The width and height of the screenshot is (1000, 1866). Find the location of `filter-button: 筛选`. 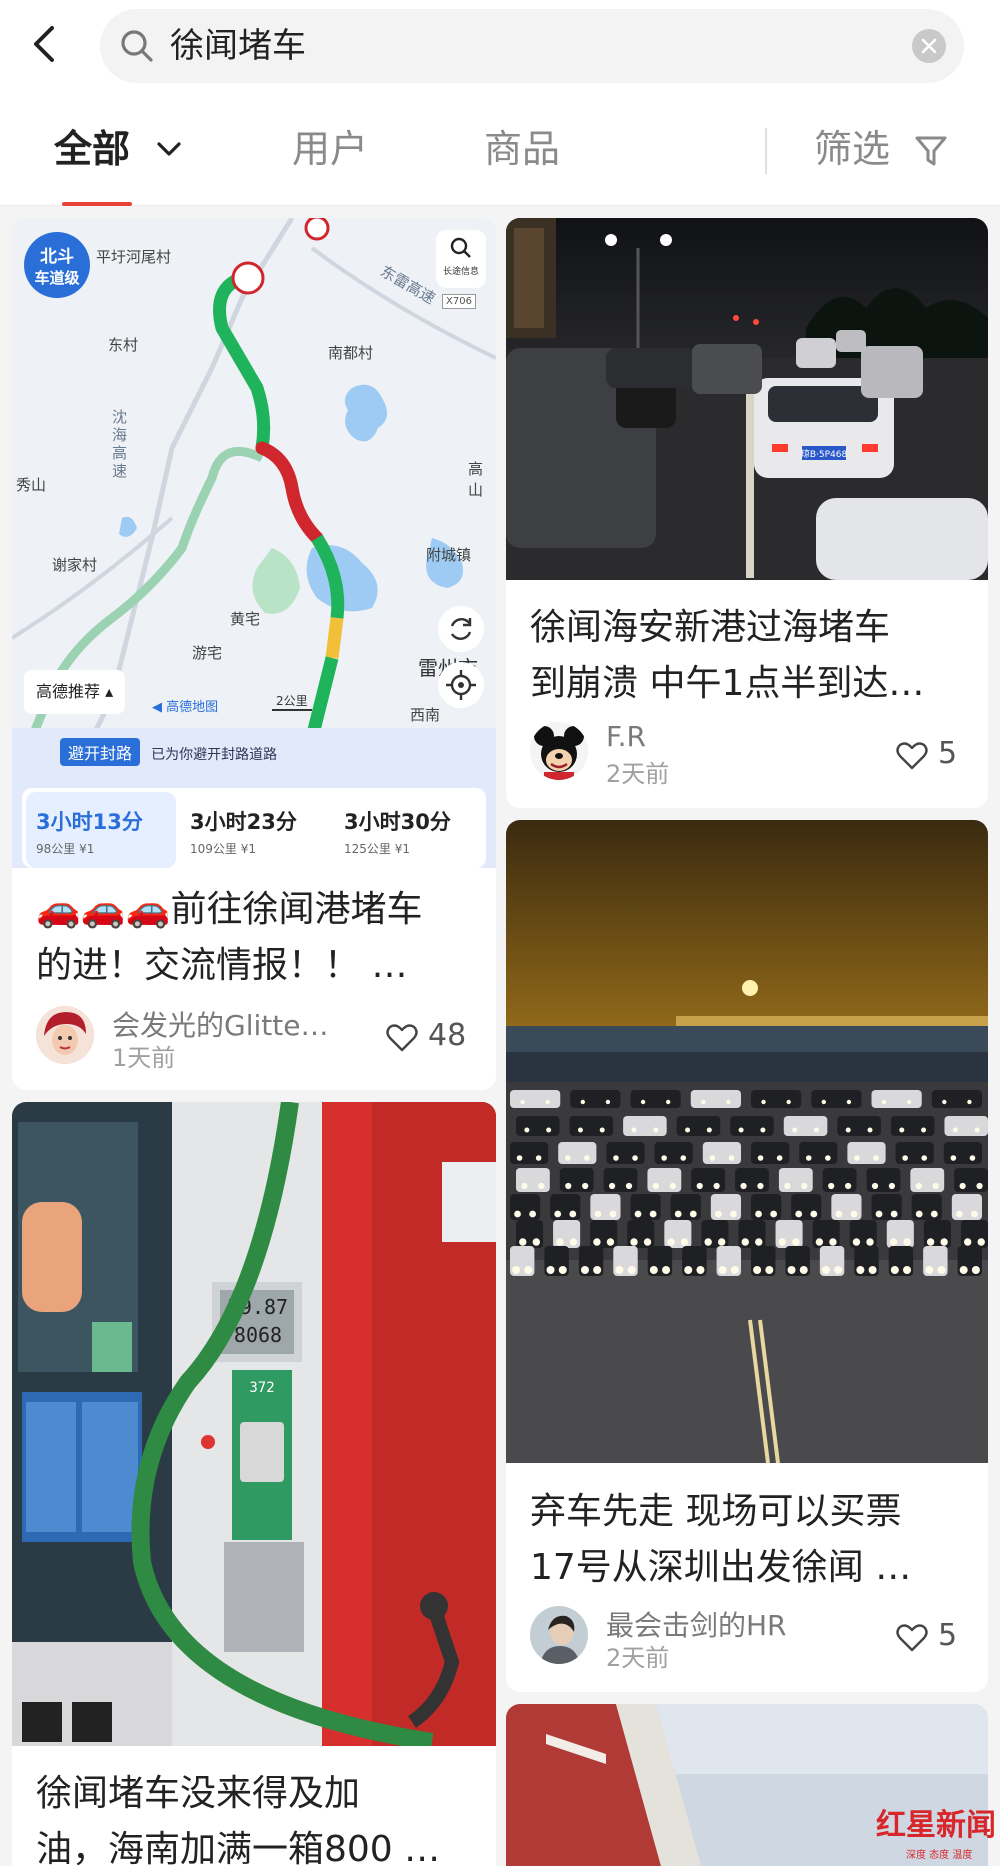

filter-button: 筛选 is located at coordinates (880, 149).